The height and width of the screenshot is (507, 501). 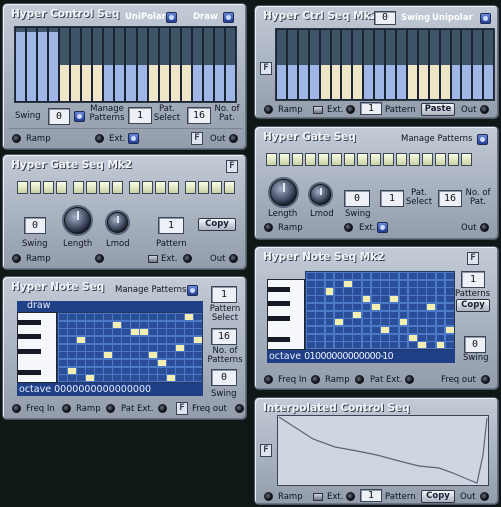 I want to click on draw-bar: draw, so click(x=110, y=306).